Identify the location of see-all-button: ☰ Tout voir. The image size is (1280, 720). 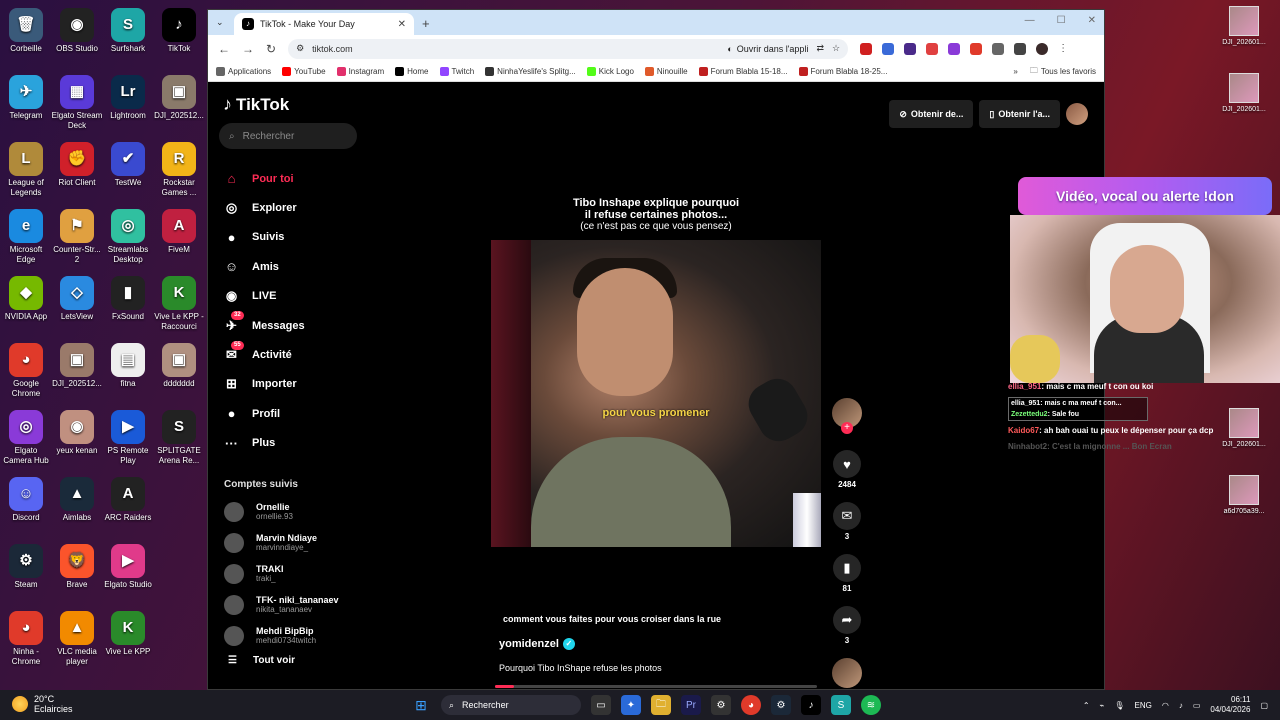
(261, 660).